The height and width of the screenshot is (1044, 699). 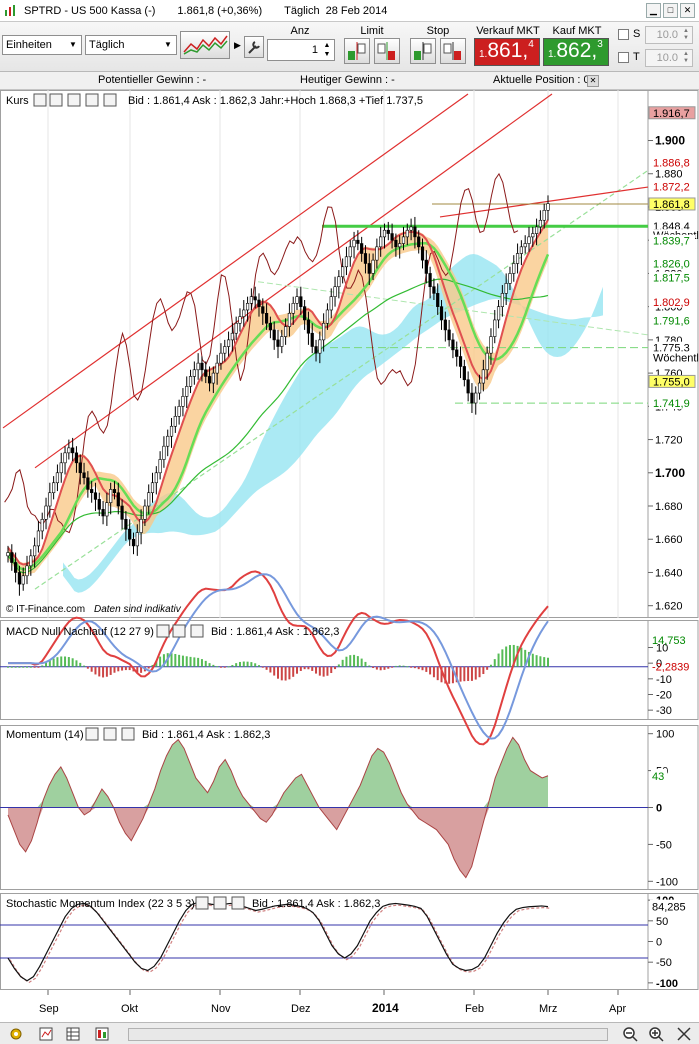 I want to click on maximize-icon: □, so click(x=670, y=10).